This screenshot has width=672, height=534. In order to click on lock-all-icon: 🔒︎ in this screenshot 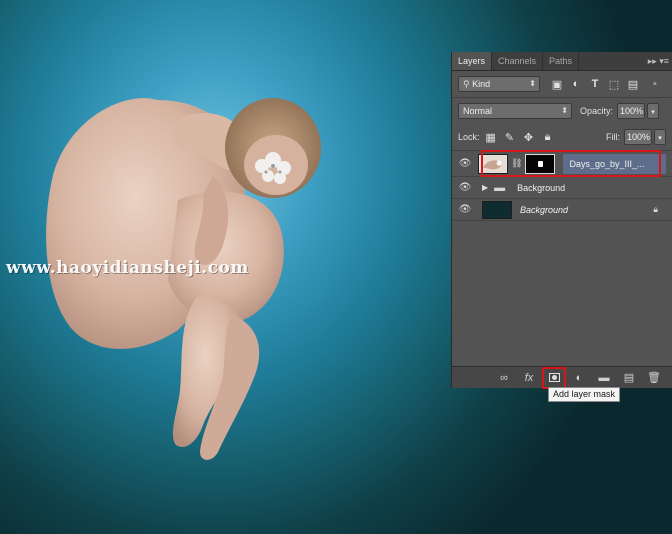, I will do `click(548, 137)`.